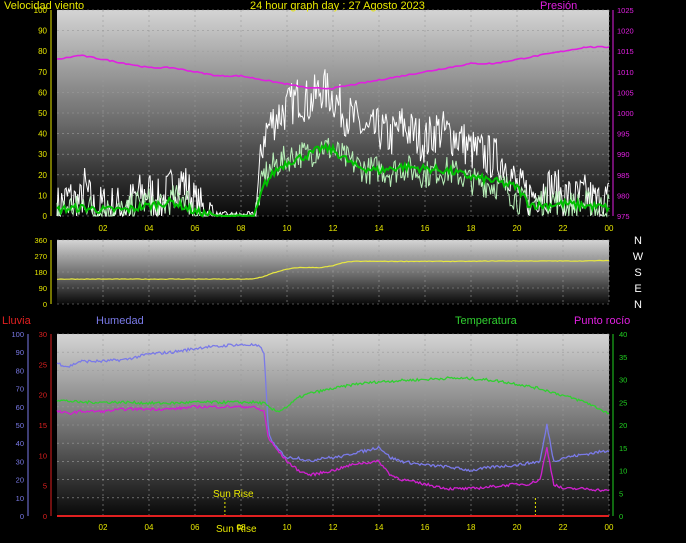  What do you see at coordinates (609, 527) in the screenshot?
I see `humidity-x-tick-label: 00` at bounding box center [609, 527].